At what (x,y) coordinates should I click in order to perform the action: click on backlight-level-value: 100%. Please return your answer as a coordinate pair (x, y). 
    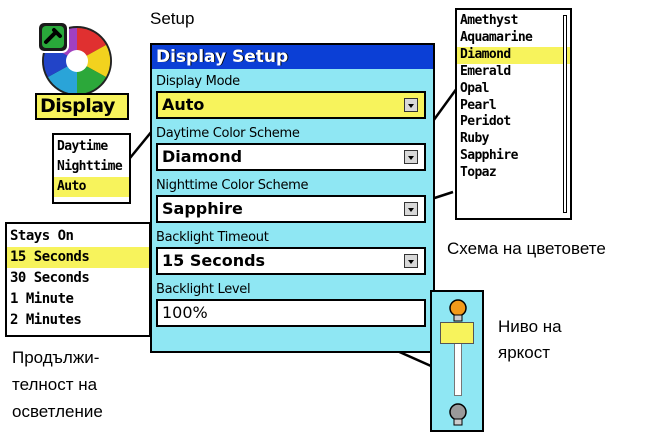
    Looking at the image, I should click on (185, 312).